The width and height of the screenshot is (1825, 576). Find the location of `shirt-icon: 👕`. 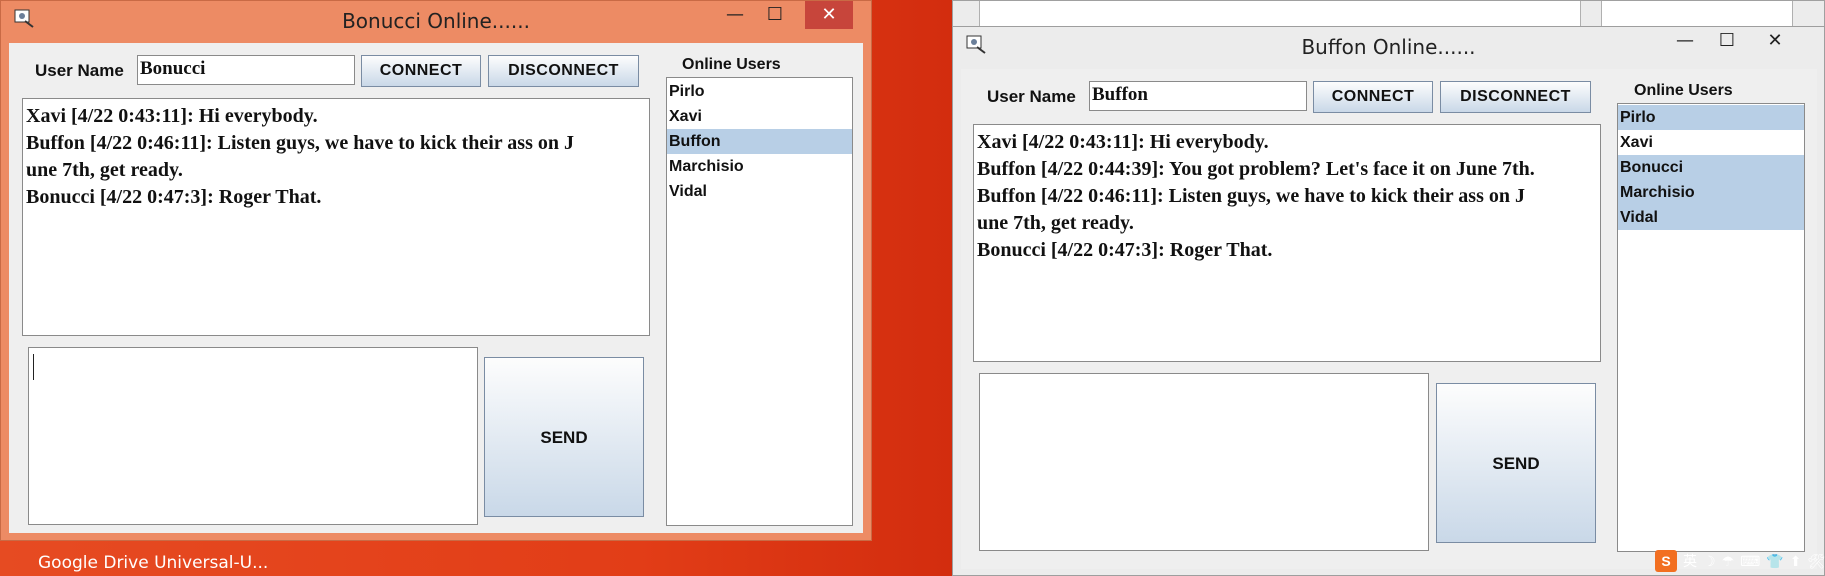

shirt-icon: 👕 is located at coordinates (1774, 561).